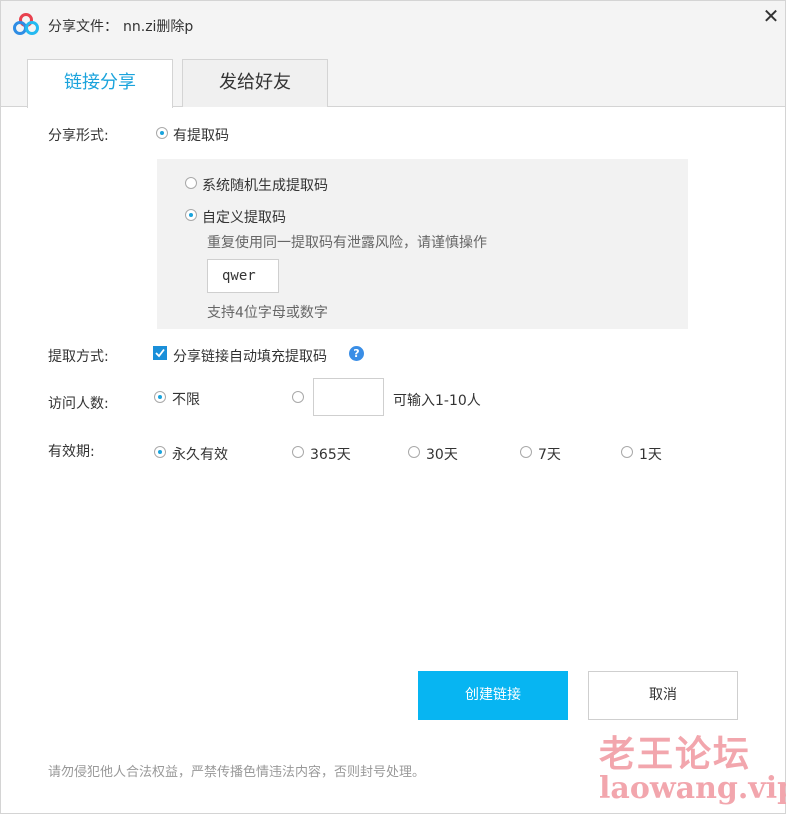 The height and width of the screenshot is (814, 786). Describe the element at coordinates (675, 754) in the screenshot. I see `watermark-cn: 老王论坛` at that location.